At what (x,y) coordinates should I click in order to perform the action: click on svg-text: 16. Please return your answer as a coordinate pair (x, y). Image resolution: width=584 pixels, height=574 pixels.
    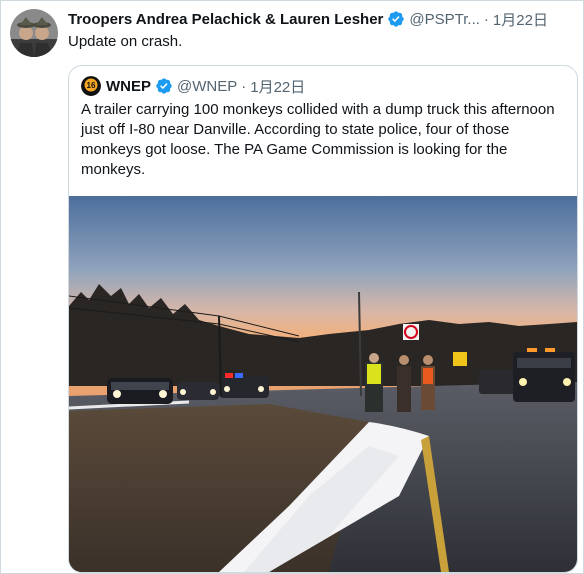
    Looking at the image, I should click on (91, 85).